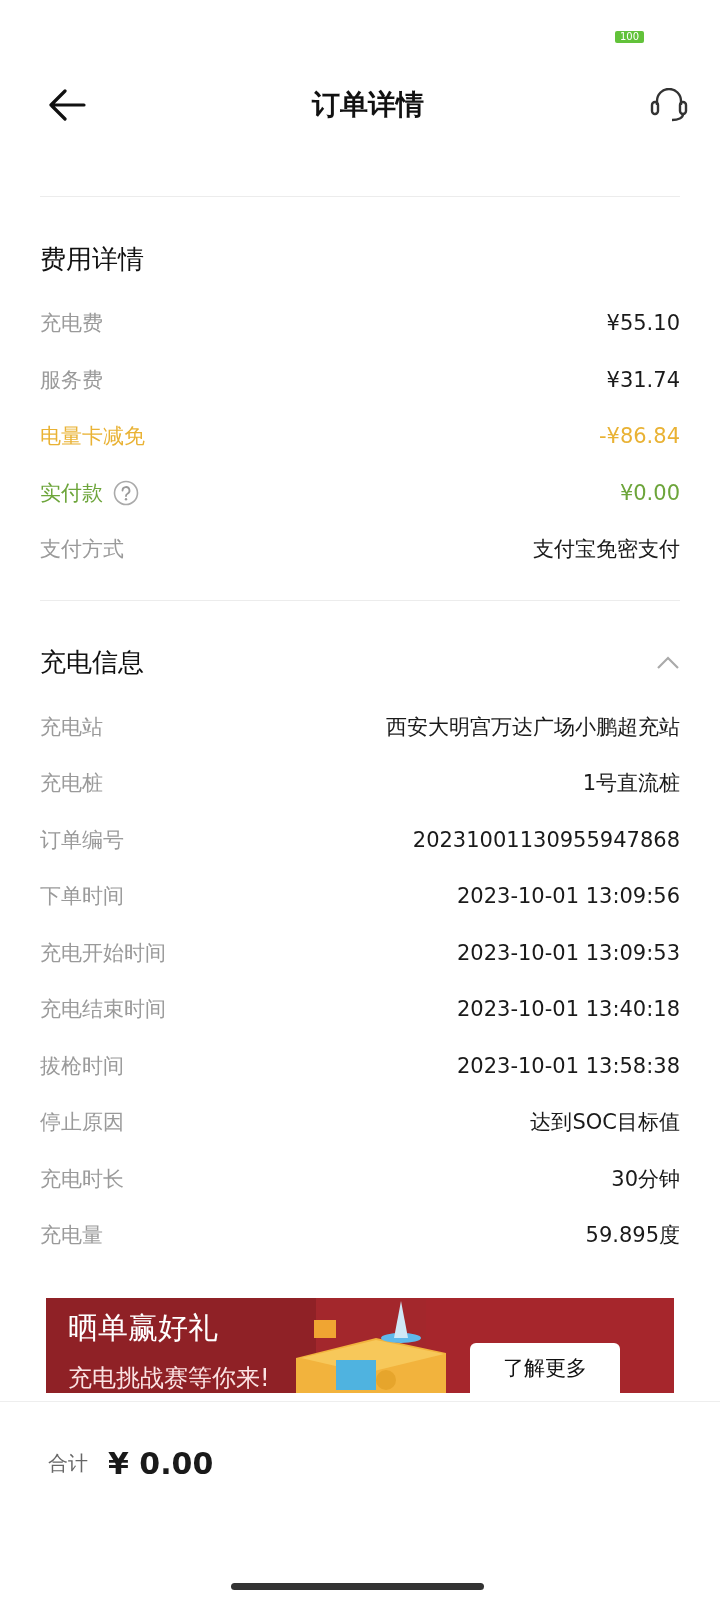 The image size is (720, 1600). What do you see at coordinates (605, 1123) in the screenshot?
I see `row-value: 达到SOC目标值` at bounding box center [605, 1123].